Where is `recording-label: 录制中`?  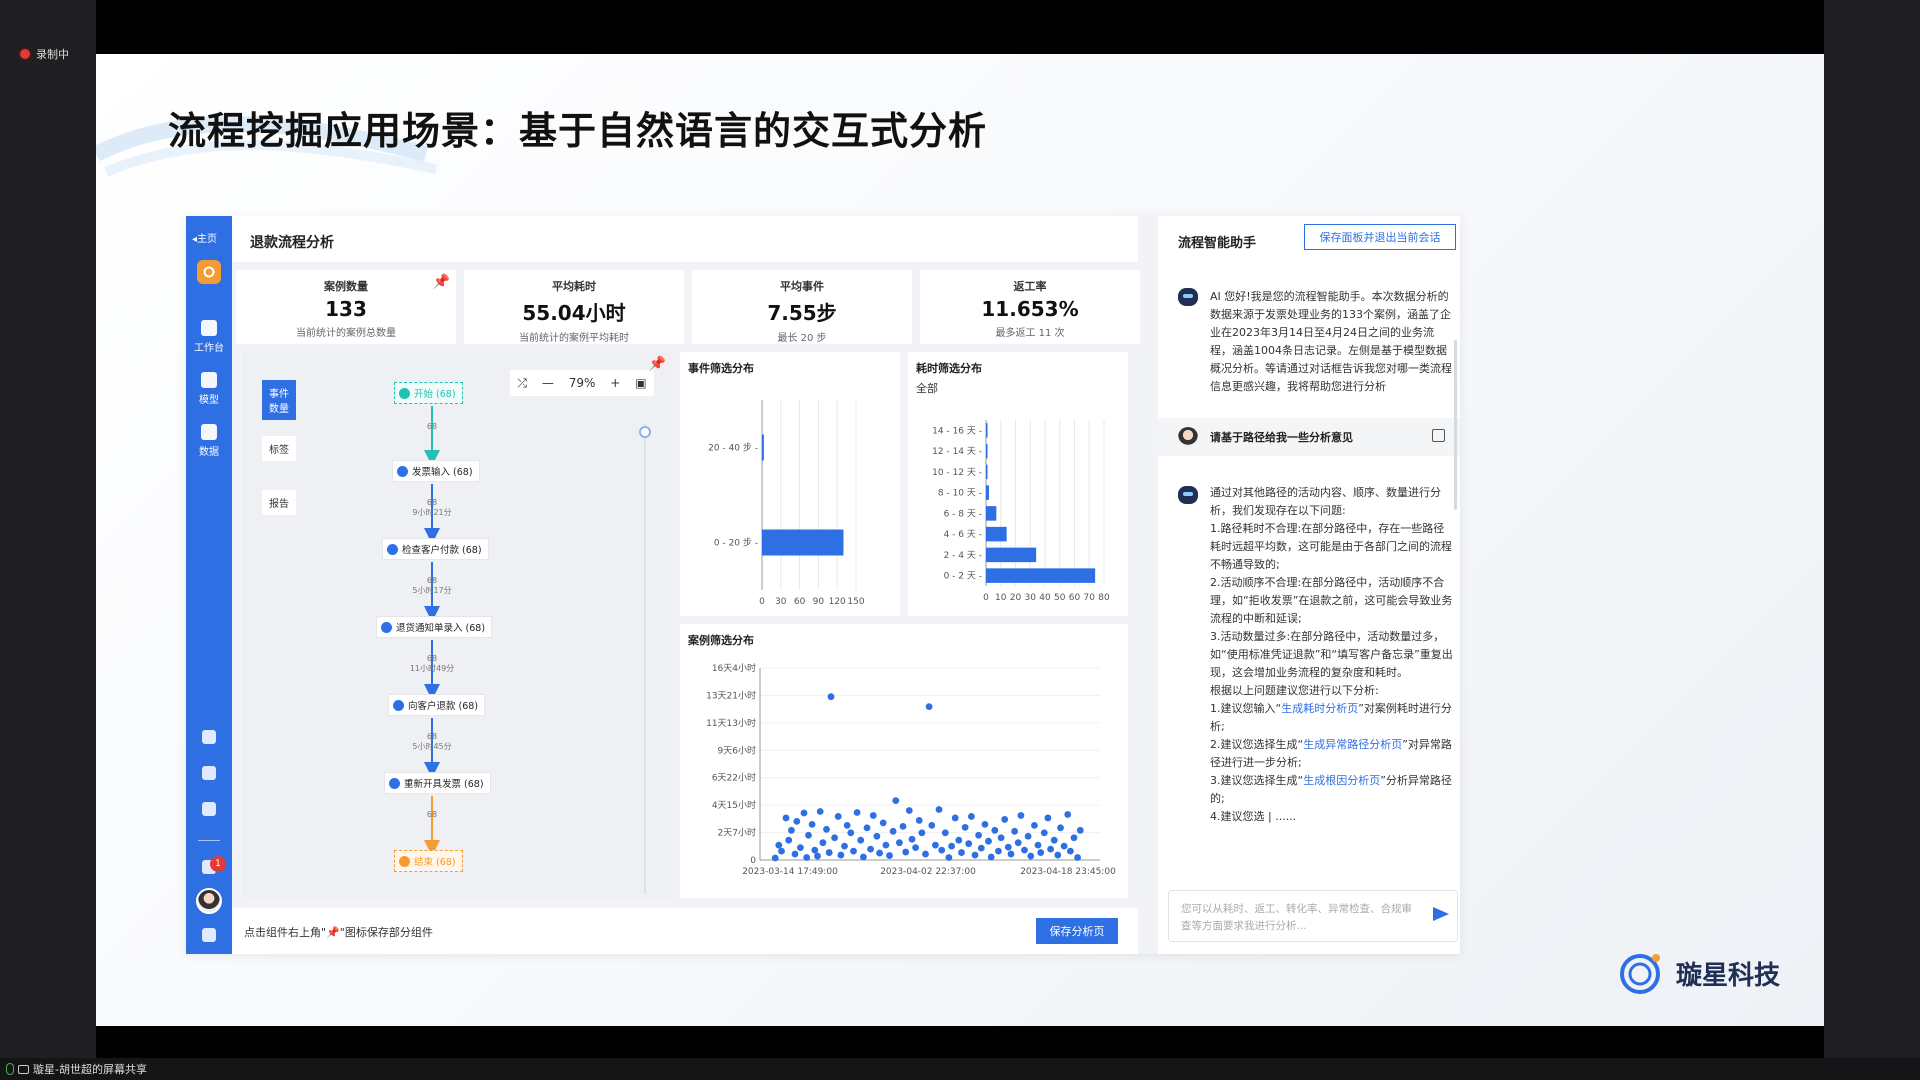
recording-label: 录制中 is located at coordinates (52, 54).